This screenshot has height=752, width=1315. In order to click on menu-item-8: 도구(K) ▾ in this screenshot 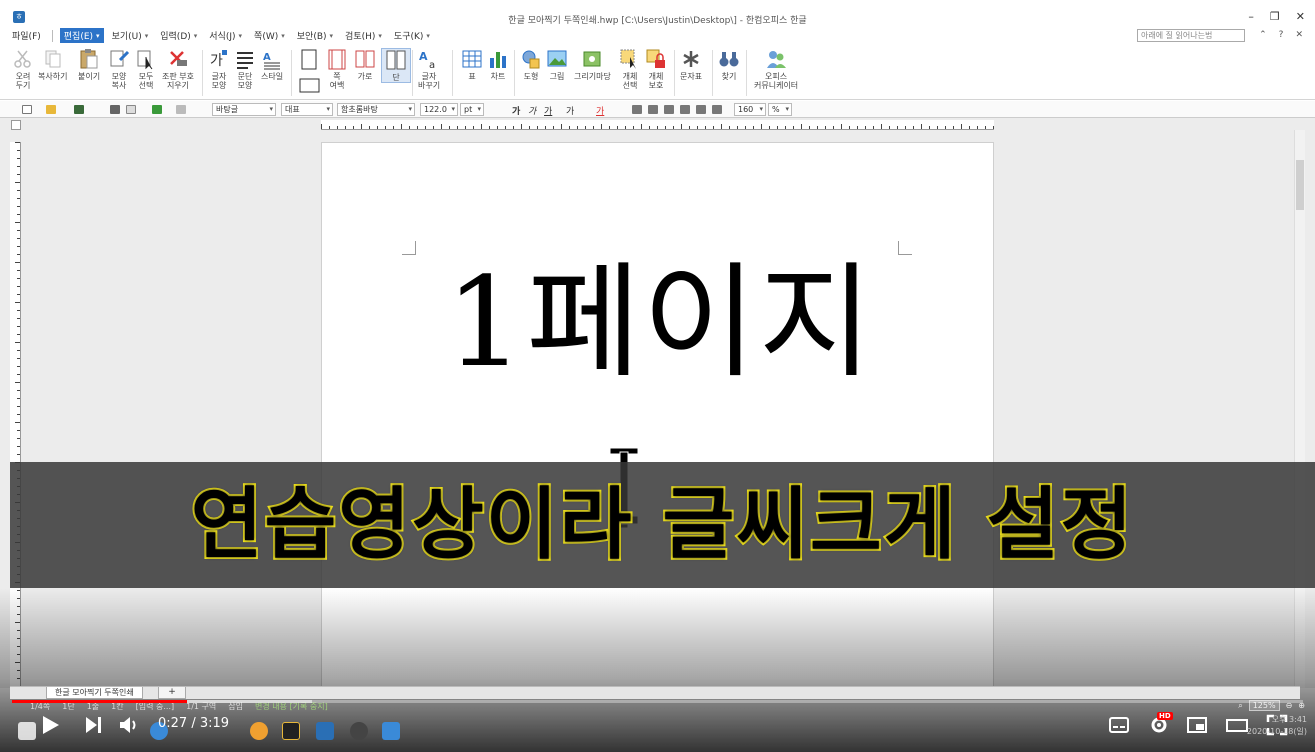, I will do `click(412, 35)`.